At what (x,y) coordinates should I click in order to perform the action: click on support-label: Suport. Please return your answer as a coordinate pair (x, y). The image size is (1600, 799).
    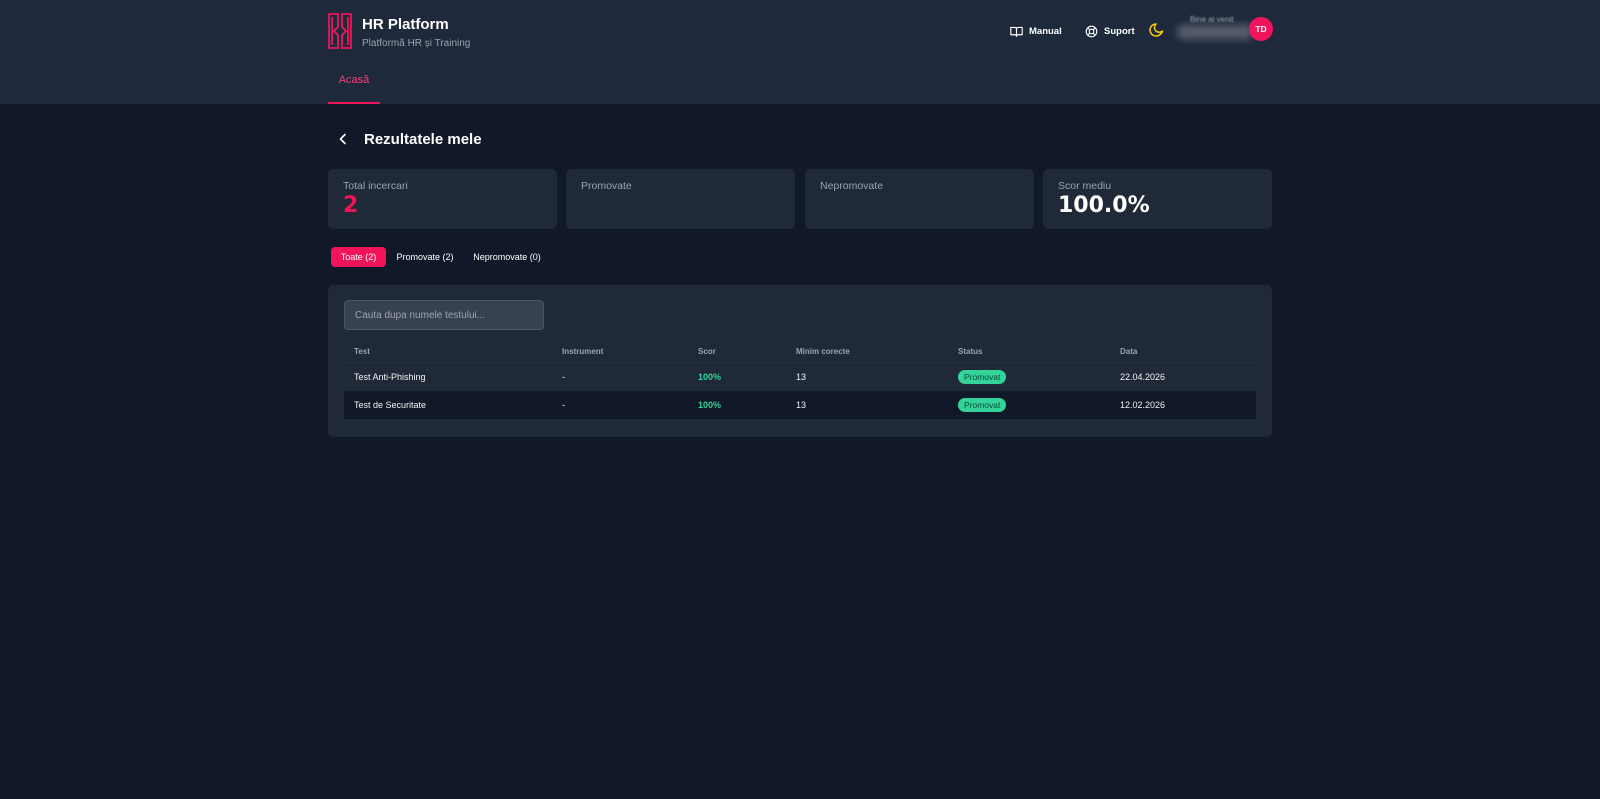
    Looking at the image, I should click on (1119, 31).